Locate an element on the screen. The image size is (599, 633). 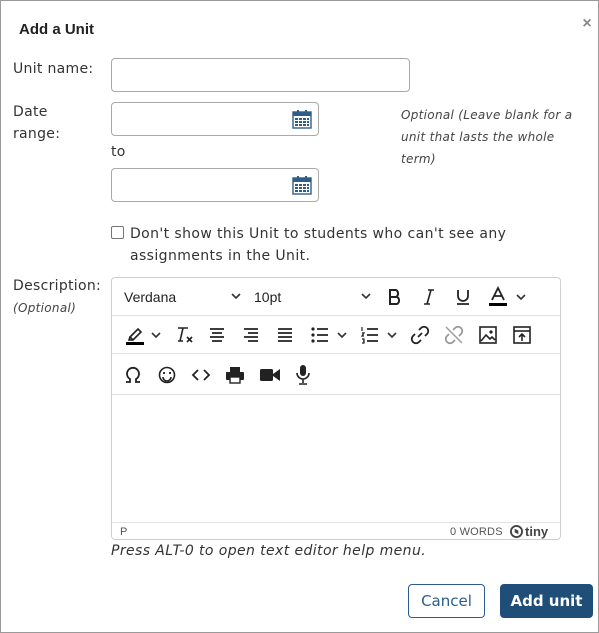
microphone-icon is located at coordinates (303, 375).